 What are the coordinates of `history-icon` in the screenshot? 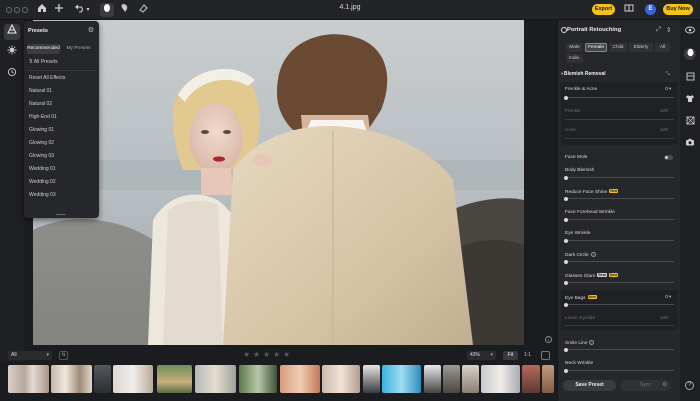 It's located at (12, 75).